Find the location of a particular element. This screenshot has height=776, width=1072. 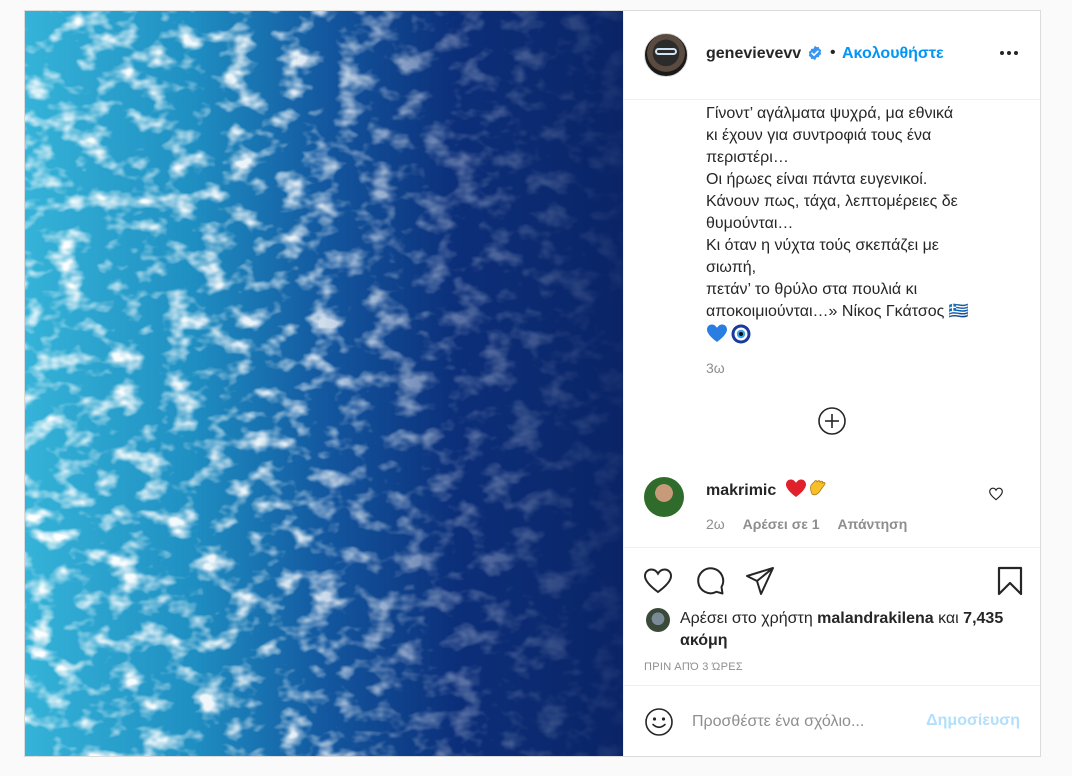

follow-button: Ακολουθήστε is located at coordinates (893, 54).